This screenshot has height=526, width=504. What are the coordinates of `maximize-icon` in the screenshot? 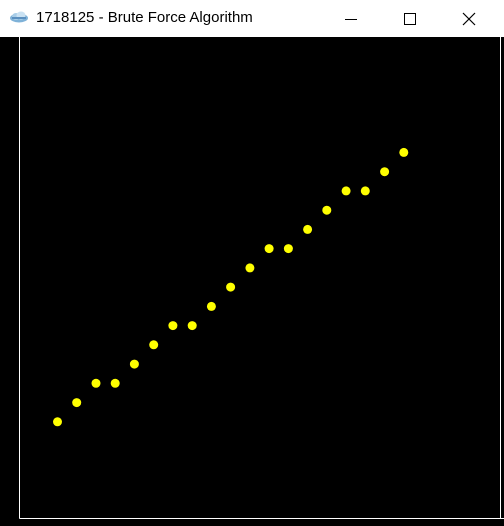 It's located at (410, 18).